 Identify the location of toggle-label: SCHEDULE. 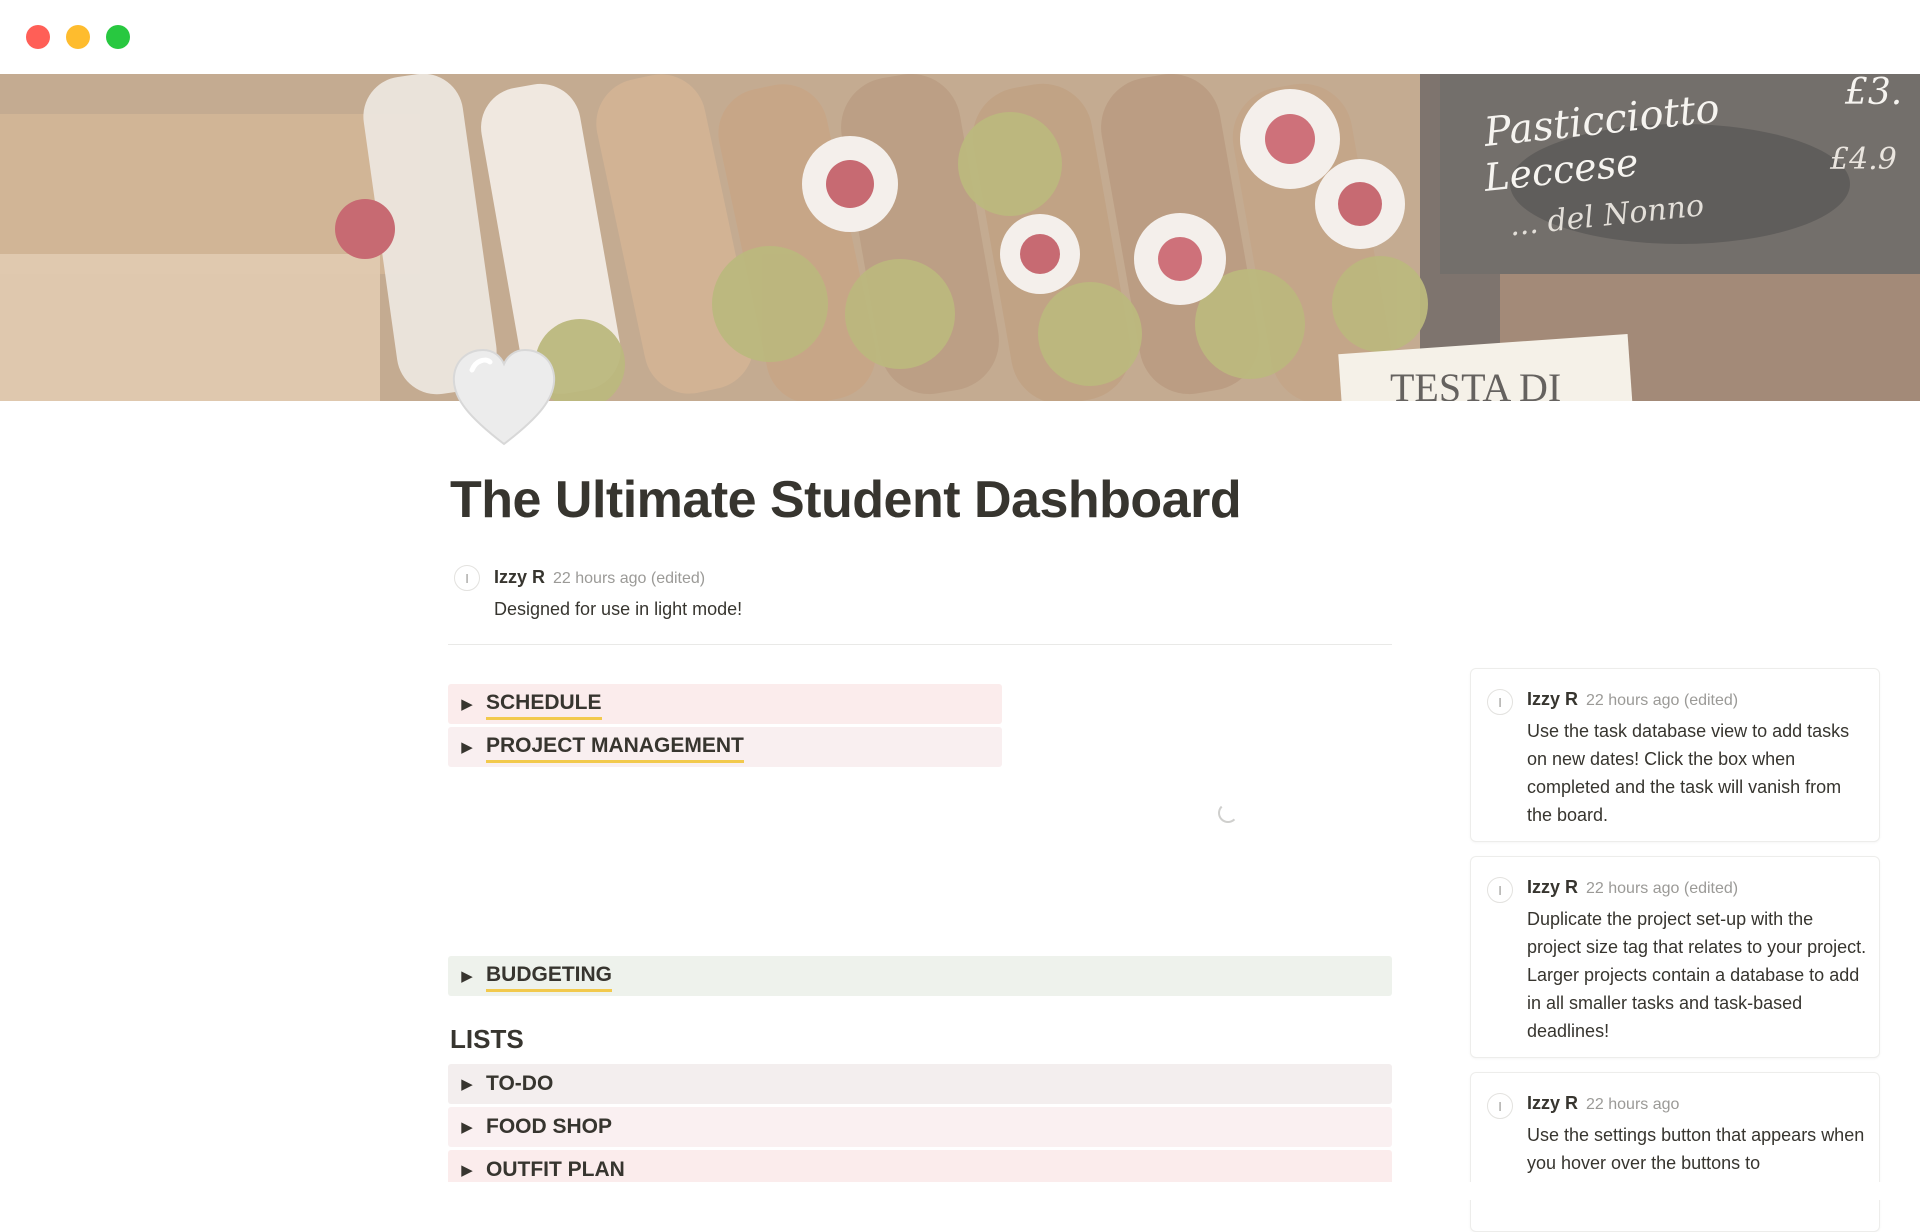
(544, 704).